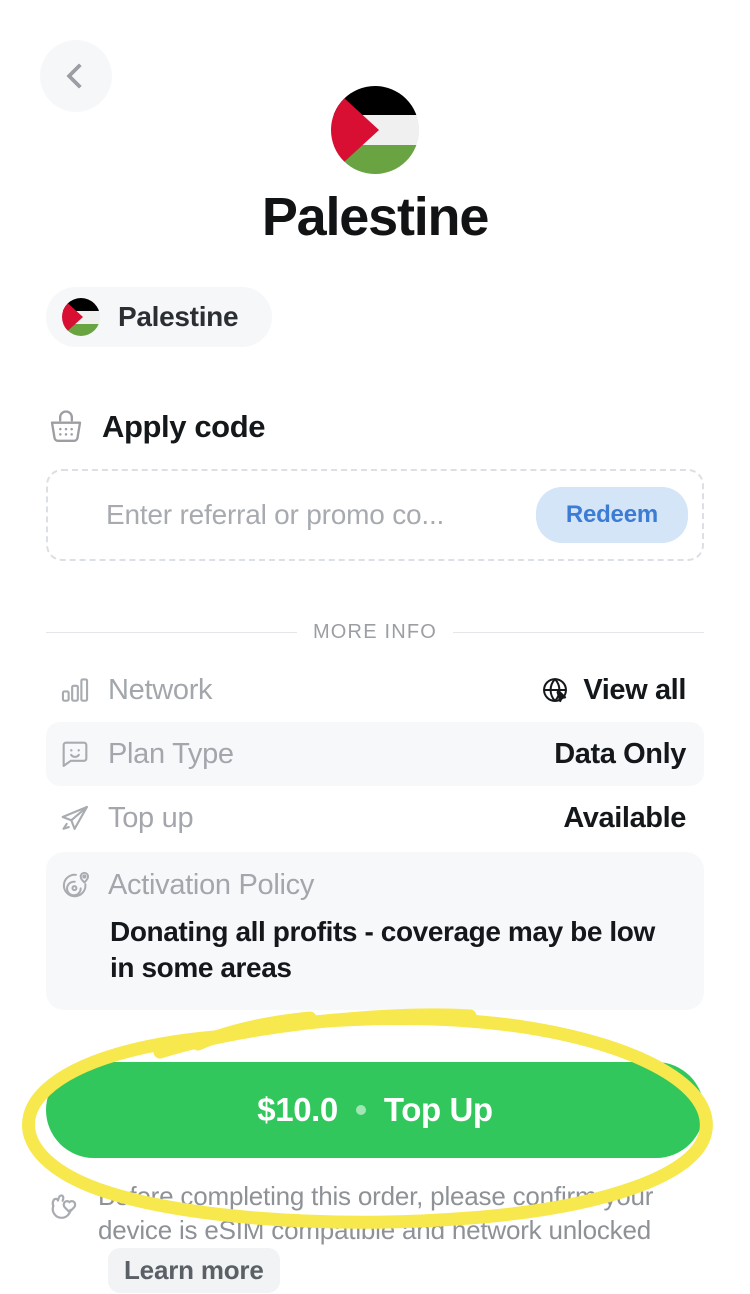 The image size is (750, 1294). What do you see at coordinates (360, 1110) in the screenshot?
I see `cta-separator-dot` at bounding box center [360, 1110].